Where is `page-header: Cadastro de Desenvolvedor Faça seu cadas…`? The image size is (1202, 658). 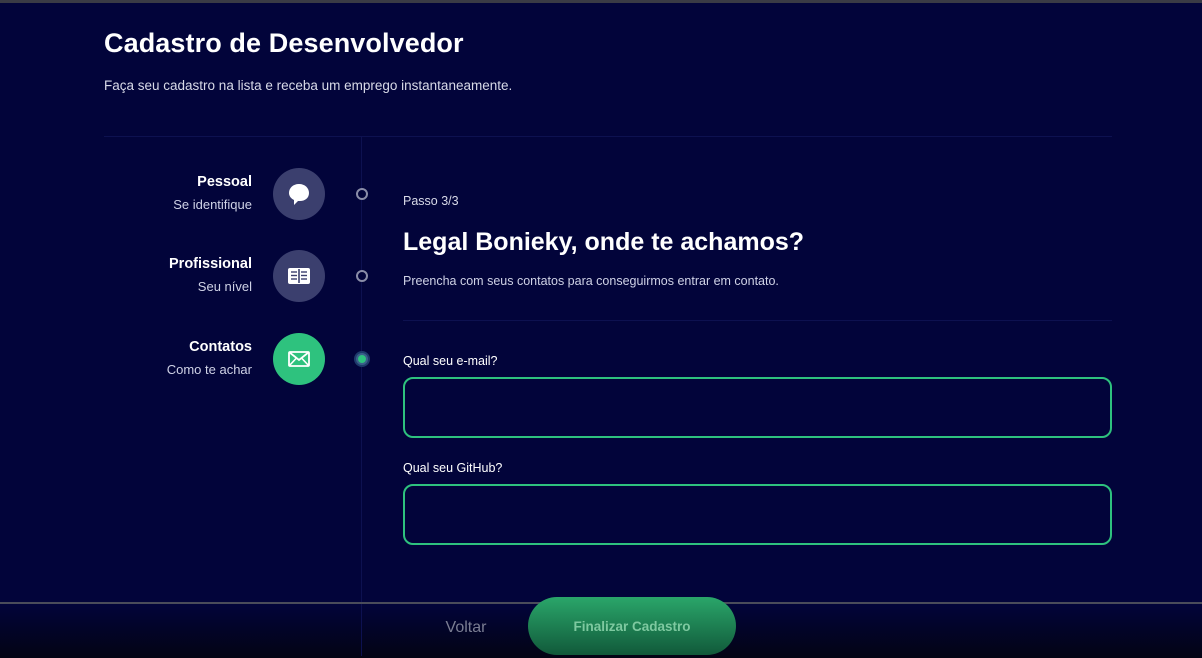
page-header: Cadastro de Desenvolvedor Faça seu cadas… is located at coordinates (308, 60).